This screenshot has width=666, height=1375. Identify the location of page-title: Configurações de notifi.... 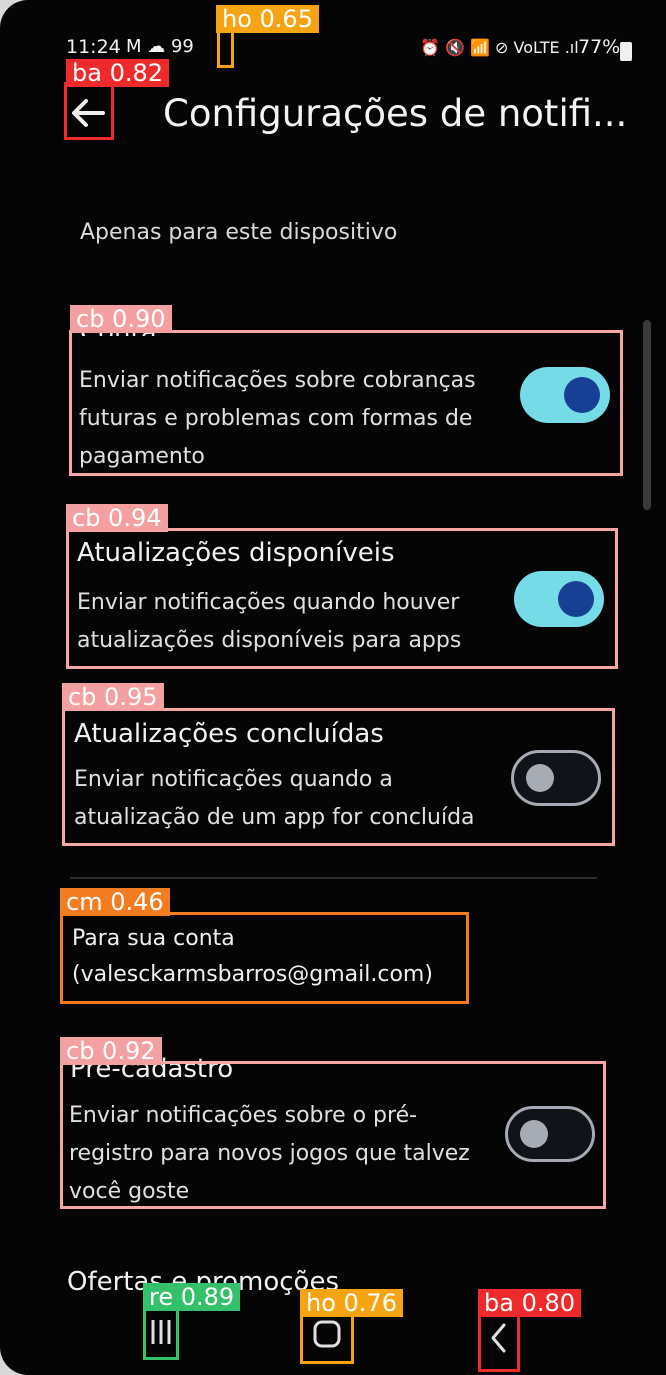
(395, 113).